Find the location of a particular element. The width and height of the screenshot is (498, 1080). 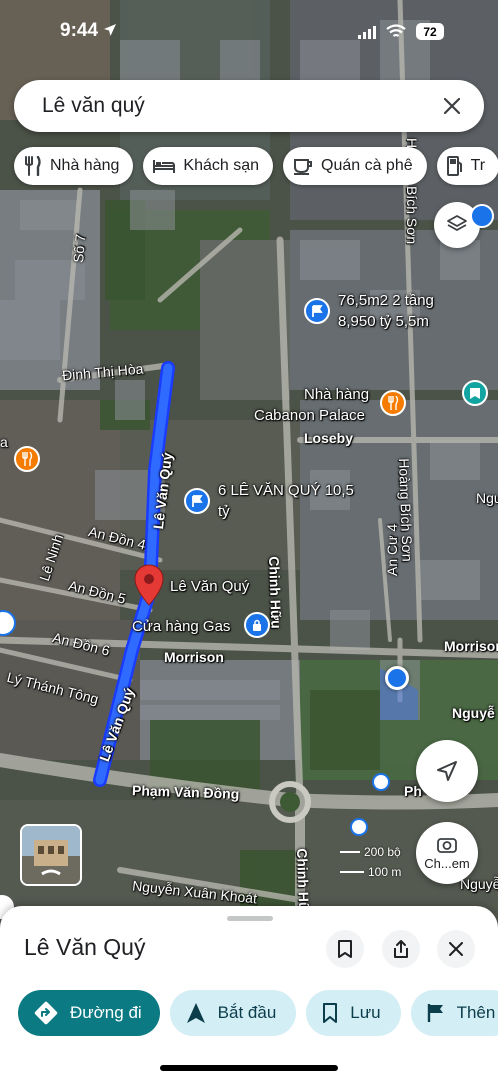

street-label-so7: Số 7 is located at coordinates (79, 248).